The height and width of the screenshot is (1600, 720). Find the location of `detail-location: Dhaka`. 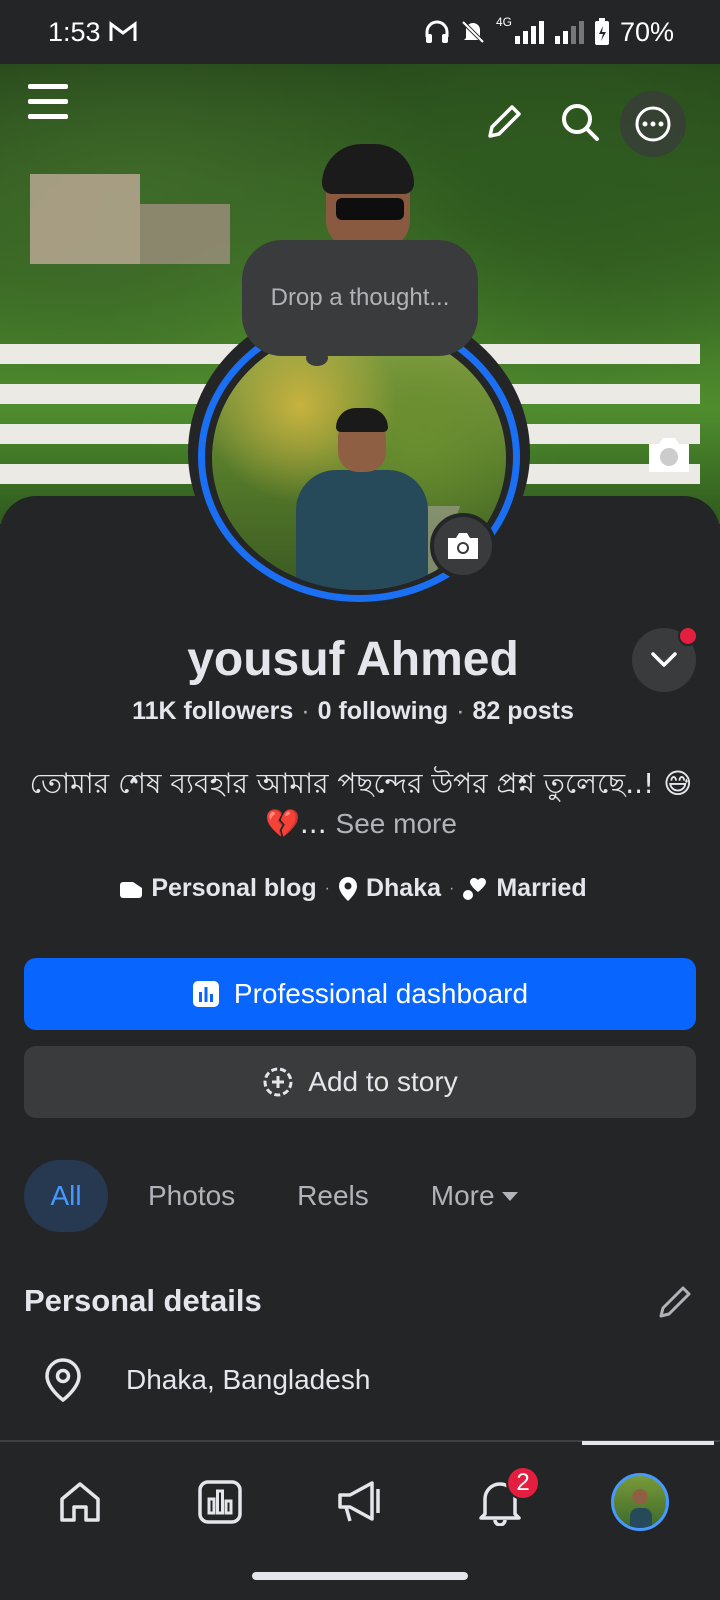

detail-location: Dhaka is located at coordinates (389, 888).